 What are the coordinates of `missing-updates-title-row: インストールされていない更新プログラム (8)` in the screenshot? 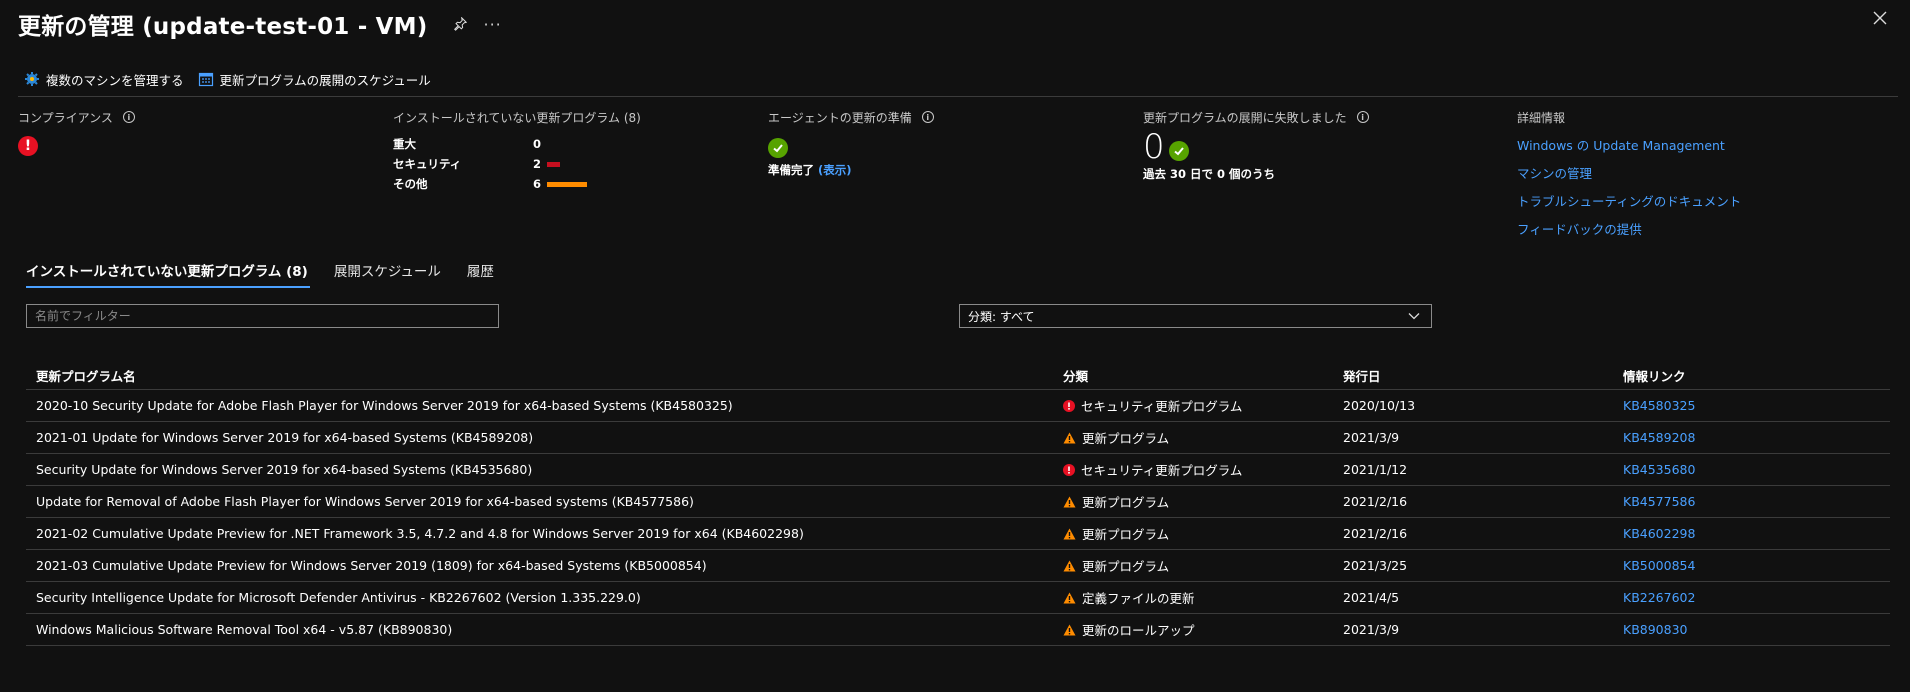 It's located at (517, 117).